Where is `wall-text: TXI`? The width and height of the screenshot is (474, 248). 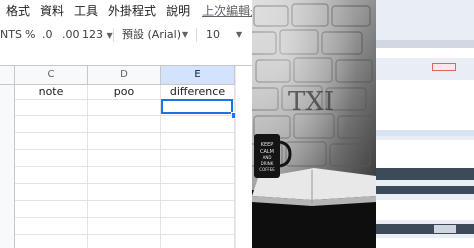 wall-text: TXI is located at coordinates (311, 102).